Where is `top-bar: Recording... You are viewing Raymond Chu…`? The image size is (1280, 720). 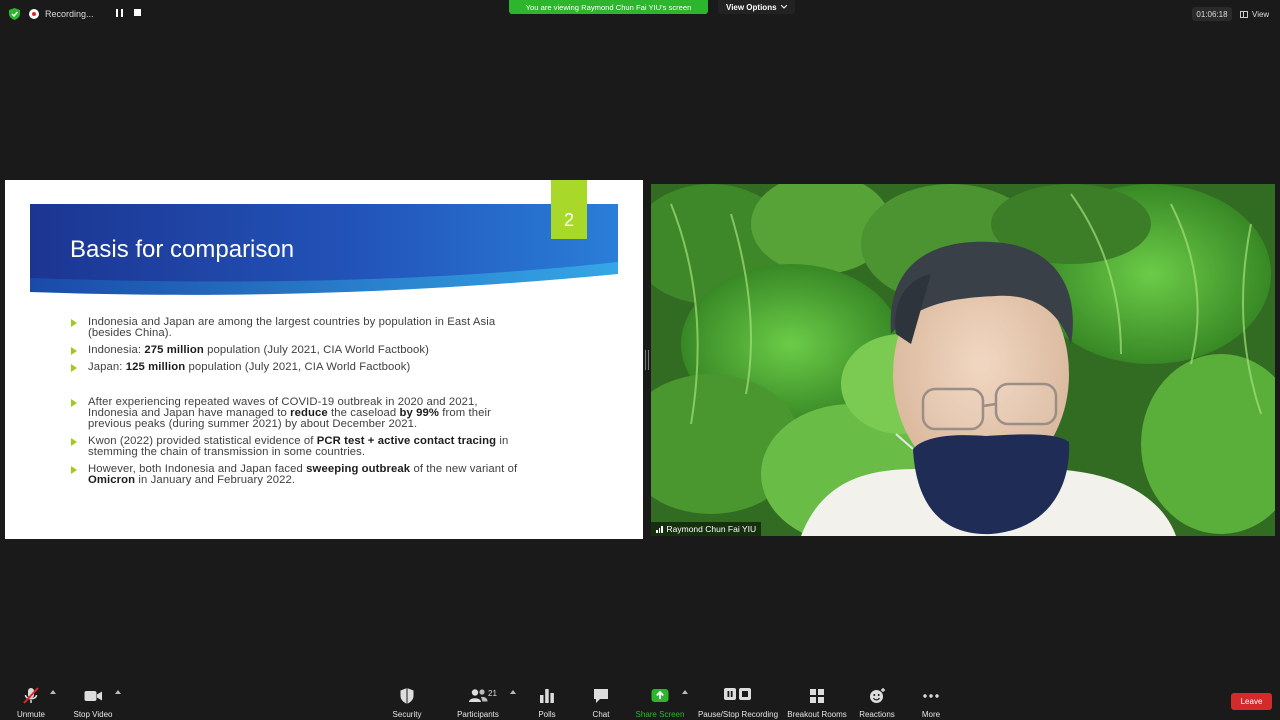 top-bar: Recording... You are viewing Raymond Chu… is located at coordinates (640, 14).